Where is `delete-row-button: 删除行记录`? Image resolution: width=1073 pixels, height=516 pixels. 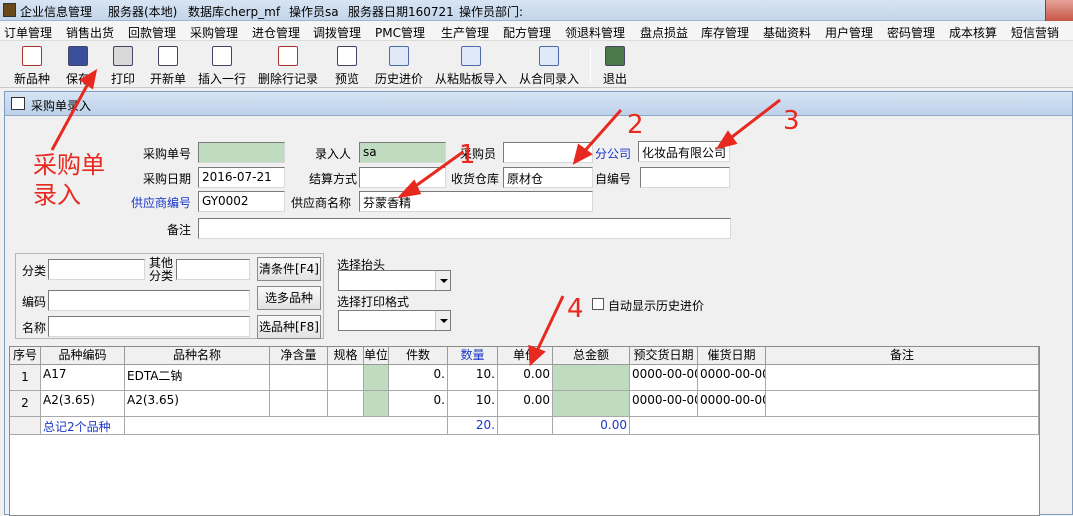 delete-row-button: 删除行记录 is located at coordinates (288, 65).